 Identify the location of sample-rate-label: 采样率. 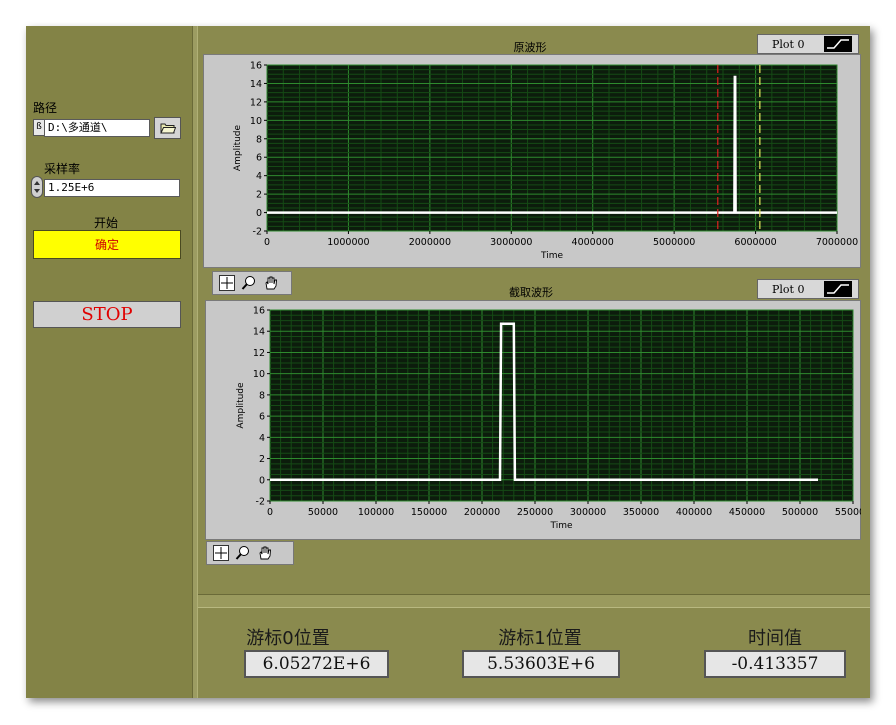
(62, 169).